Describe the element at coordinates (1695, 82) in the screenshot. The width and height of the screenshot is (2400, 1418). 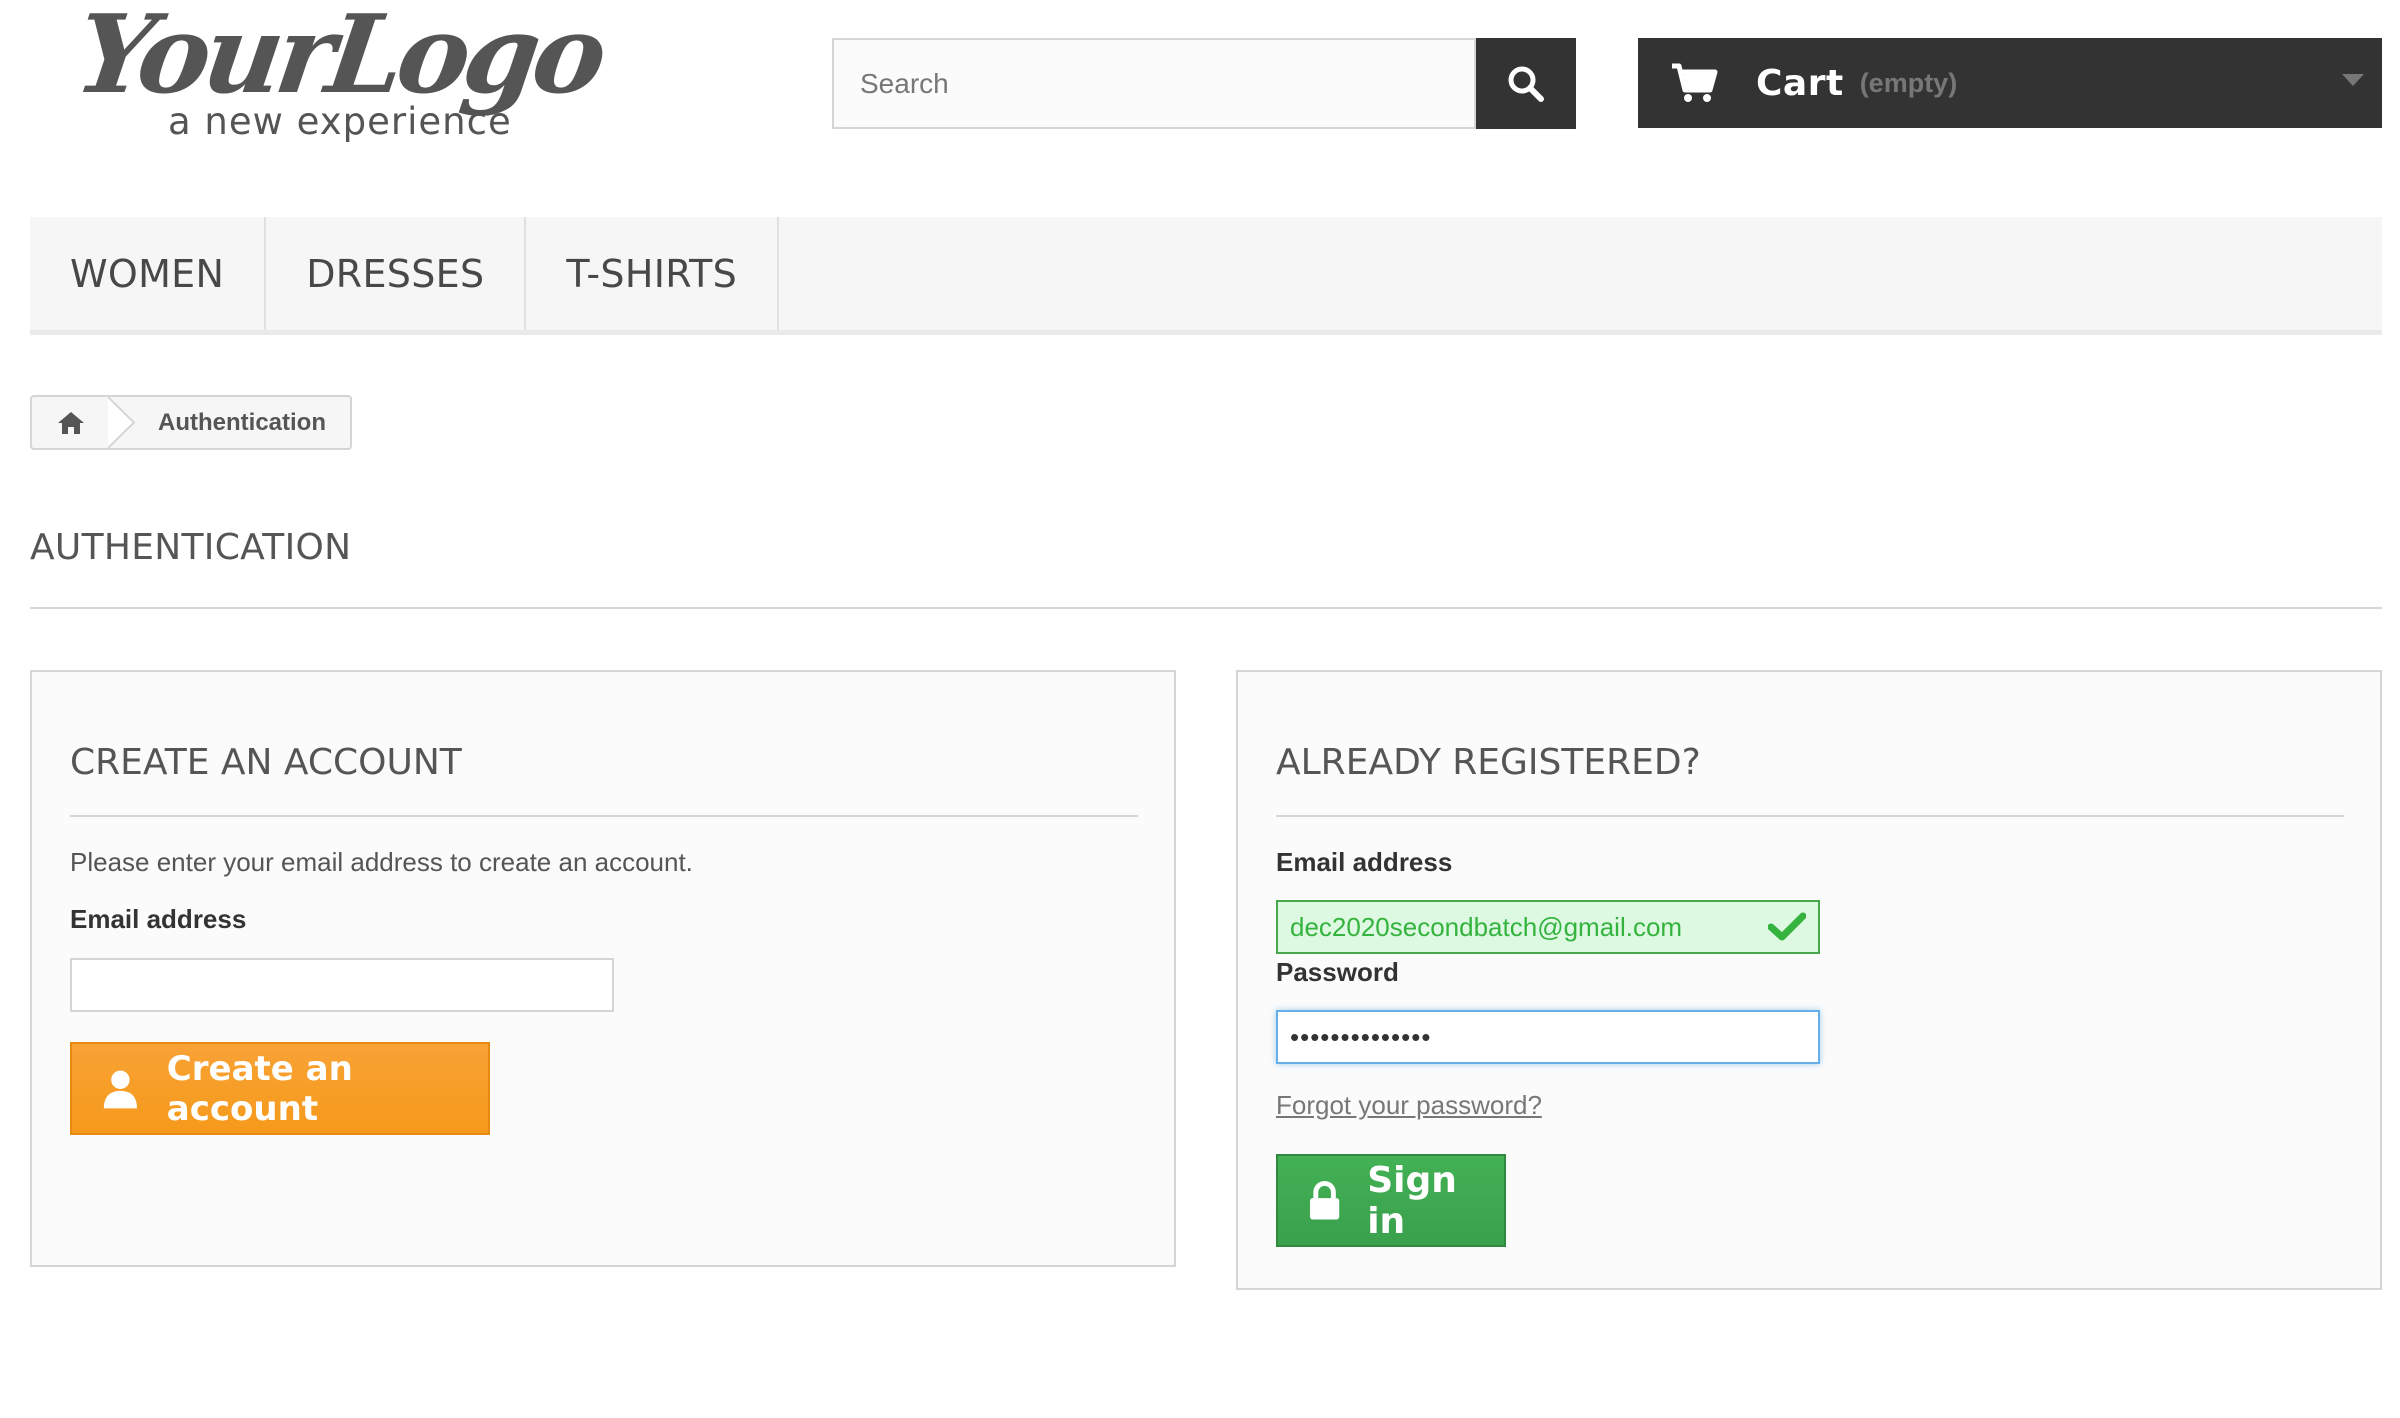
I see `cart-icon` at that location.